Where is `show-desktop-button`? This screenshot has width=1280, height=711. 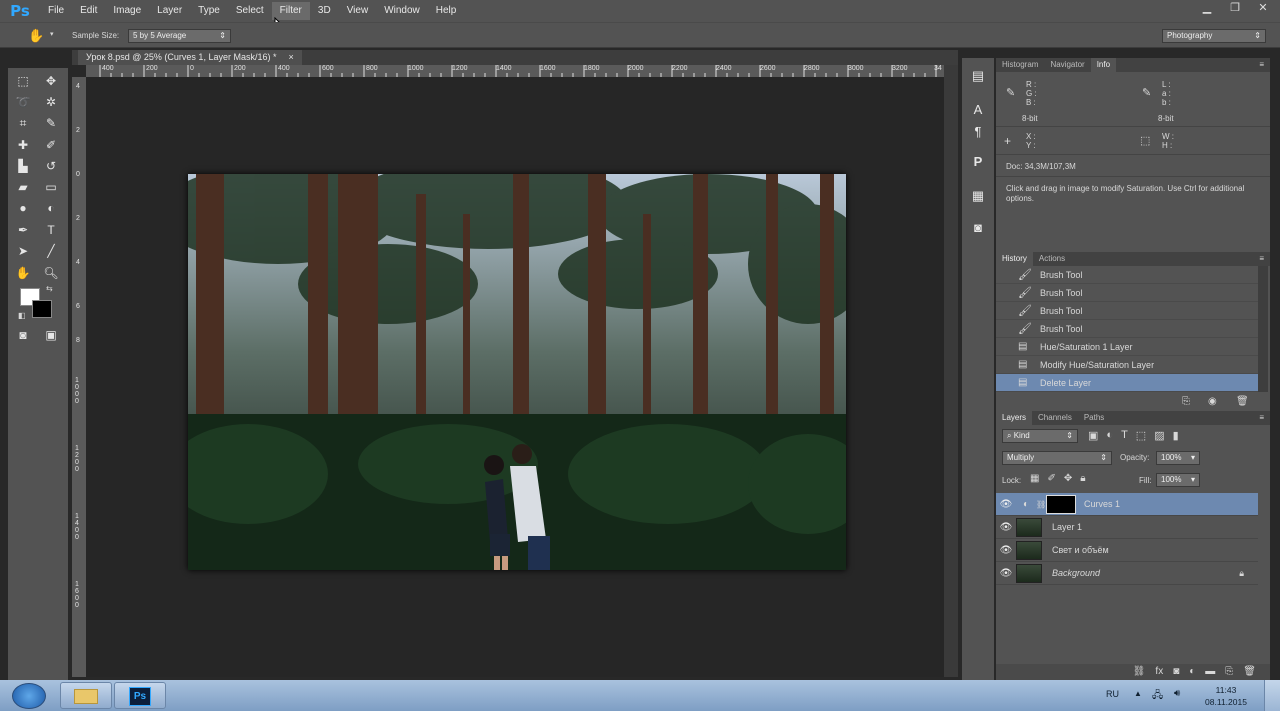
show-desktop-button is located at coordinates (1272, 695).